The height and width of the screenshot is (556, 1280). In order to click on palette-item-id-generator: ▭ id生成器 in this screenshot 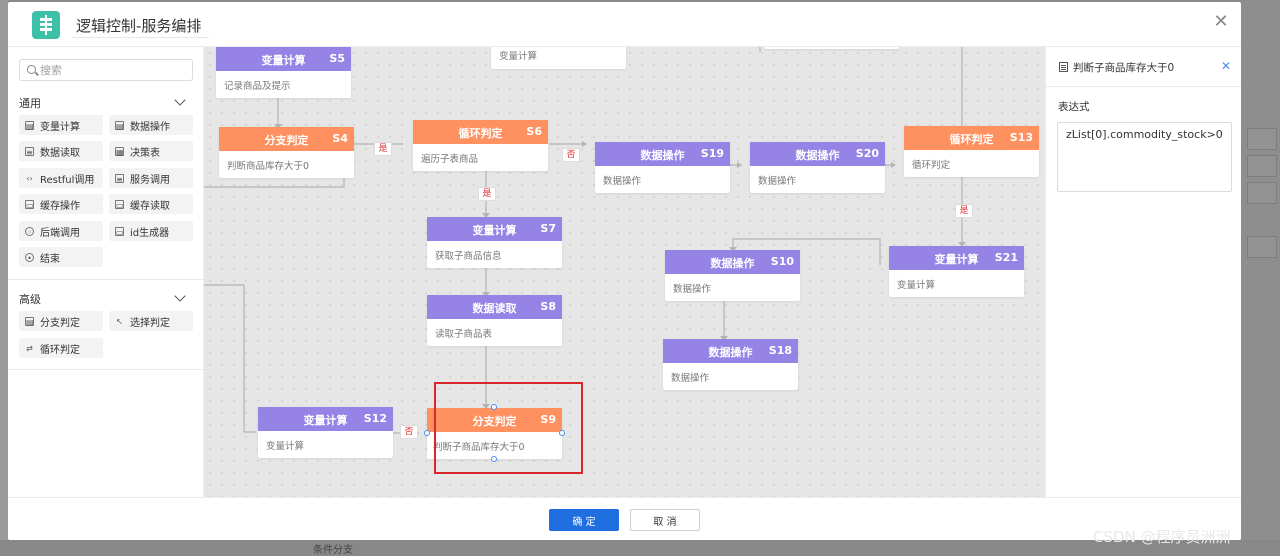, I will do `click(151, 231)`.